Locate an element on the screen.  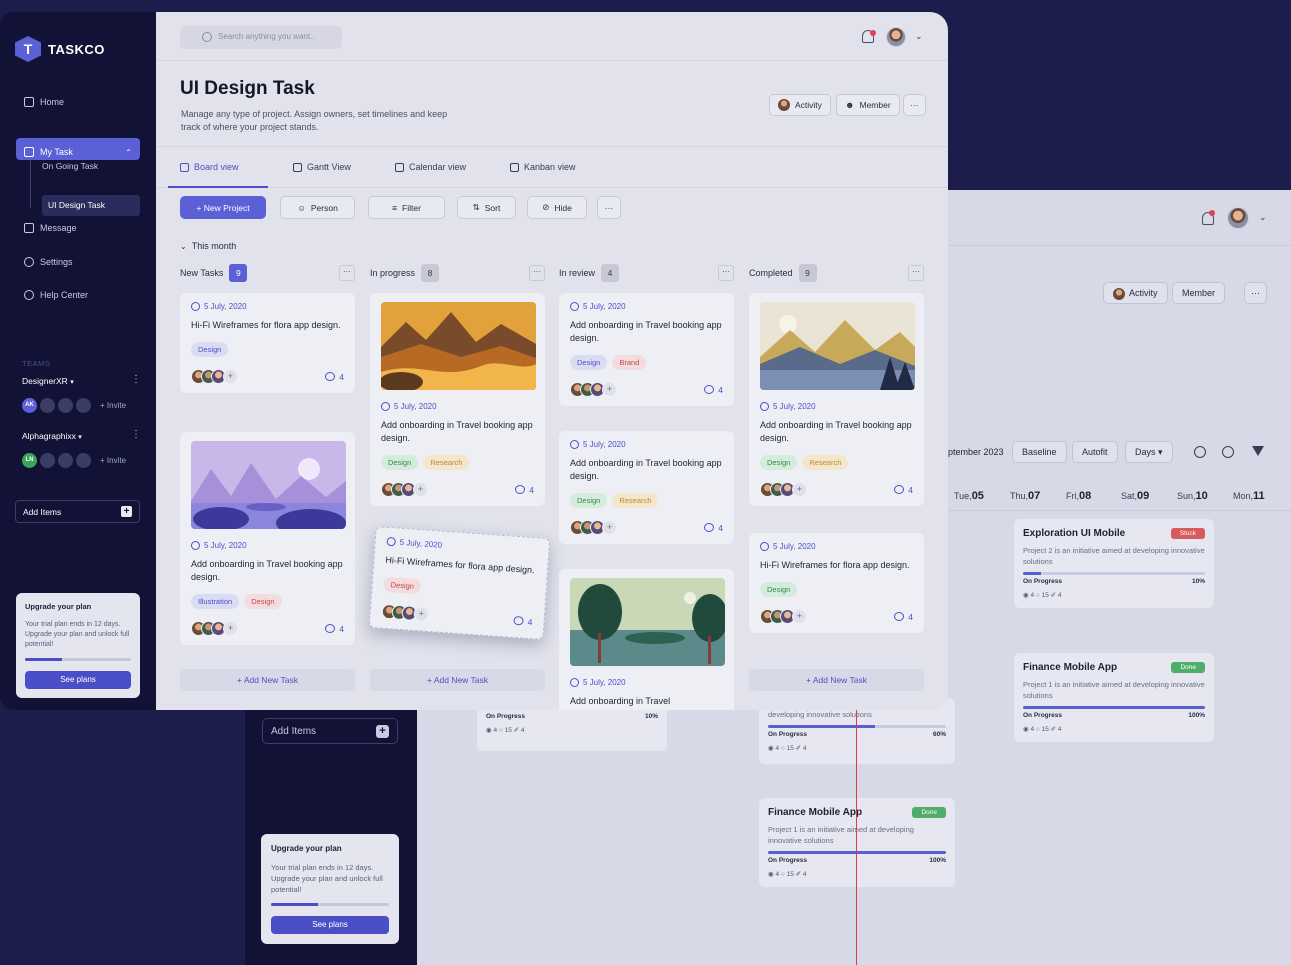
zoom-out-icon is located at coordinates (1200, 452).